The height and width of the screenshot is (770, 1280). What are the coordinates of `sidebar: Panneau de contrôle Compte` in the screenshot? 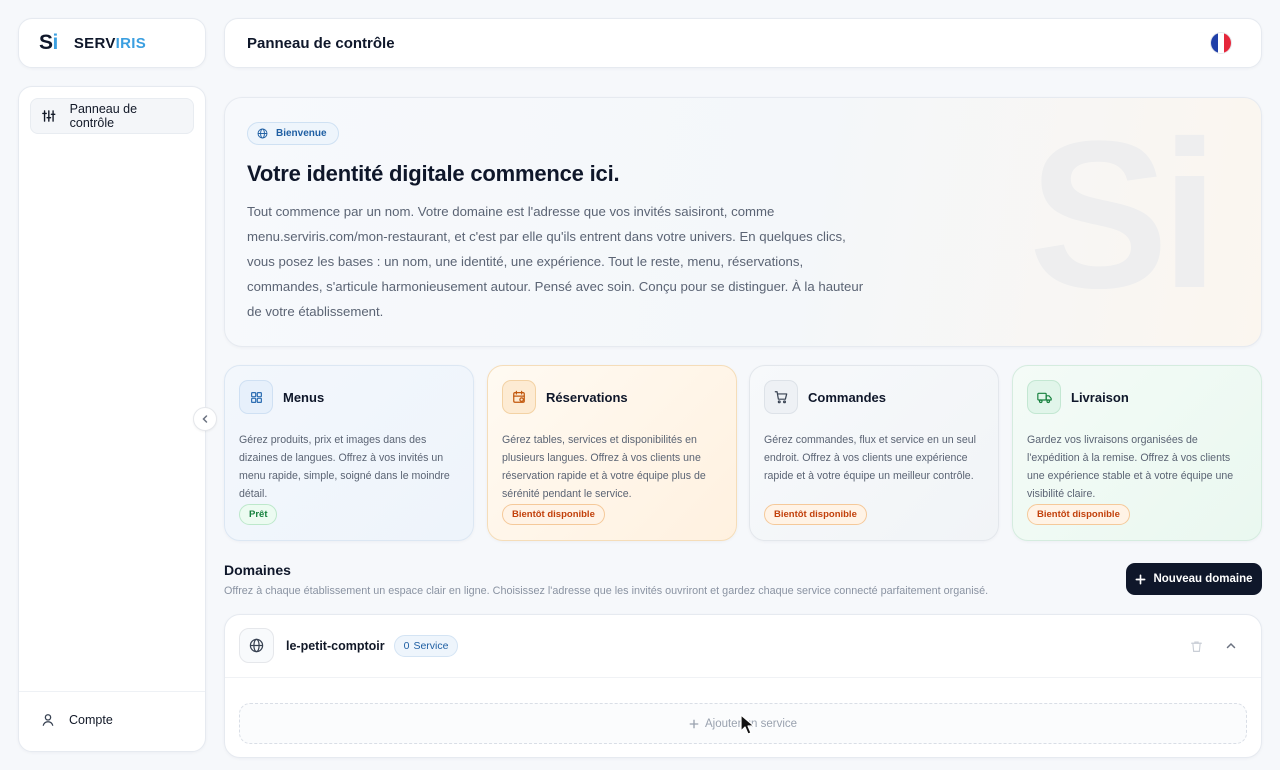 It's located at (112, 419).